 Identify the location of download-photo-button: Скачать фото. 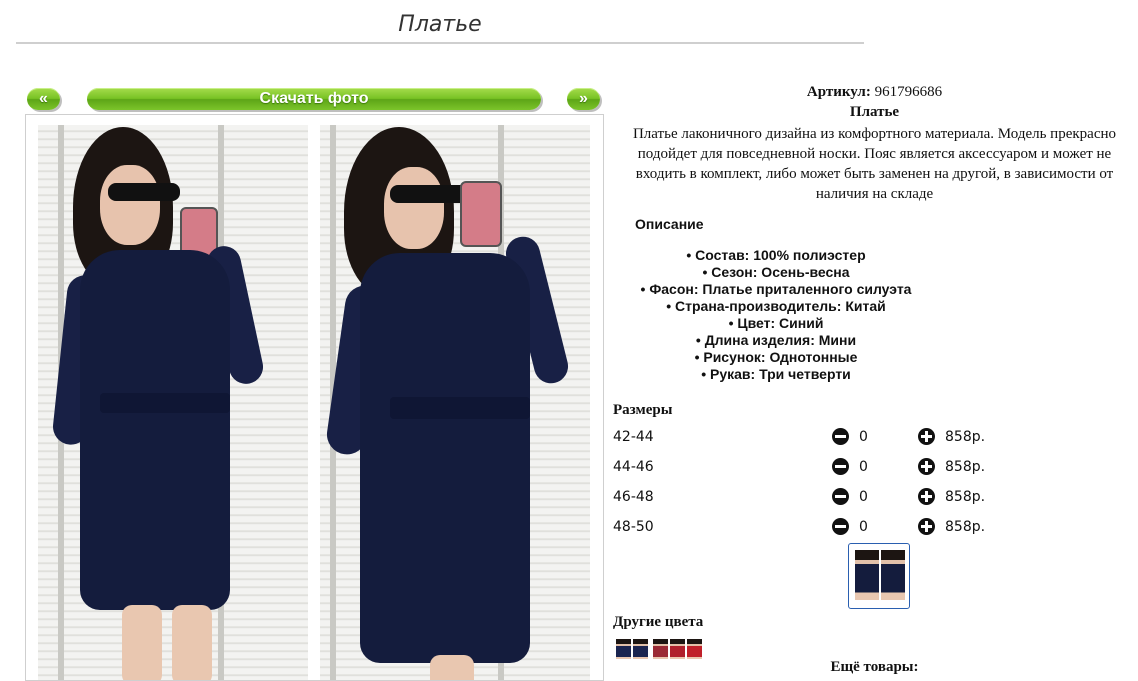
(314, 99).